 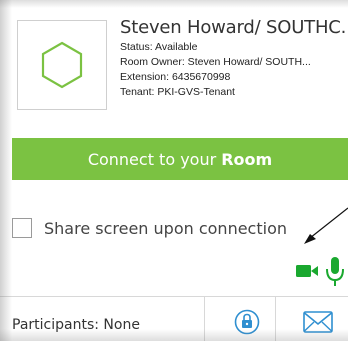 I want to click on status-text: Status: Available, so click(x=159, y=47).